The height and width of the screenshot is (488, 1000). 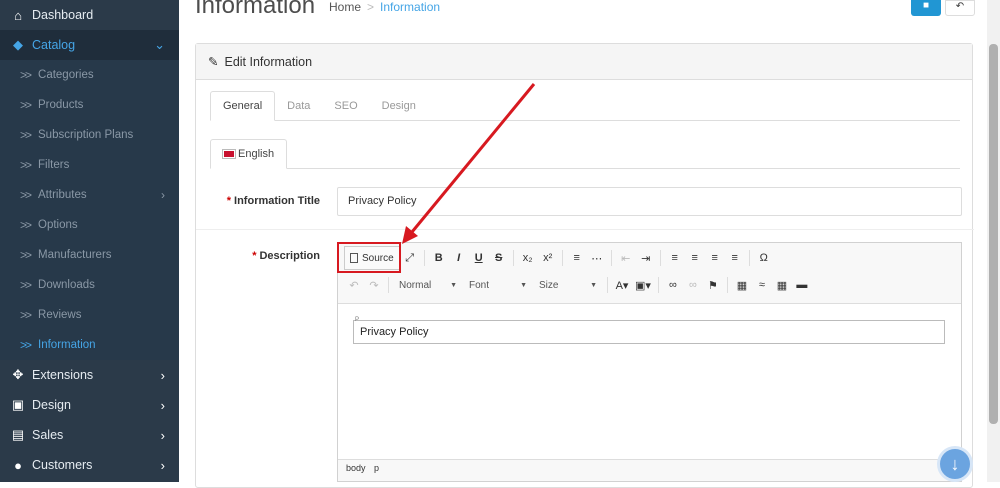 I want to click on information-title-label: * Information Title, so click(x=265, y=201).